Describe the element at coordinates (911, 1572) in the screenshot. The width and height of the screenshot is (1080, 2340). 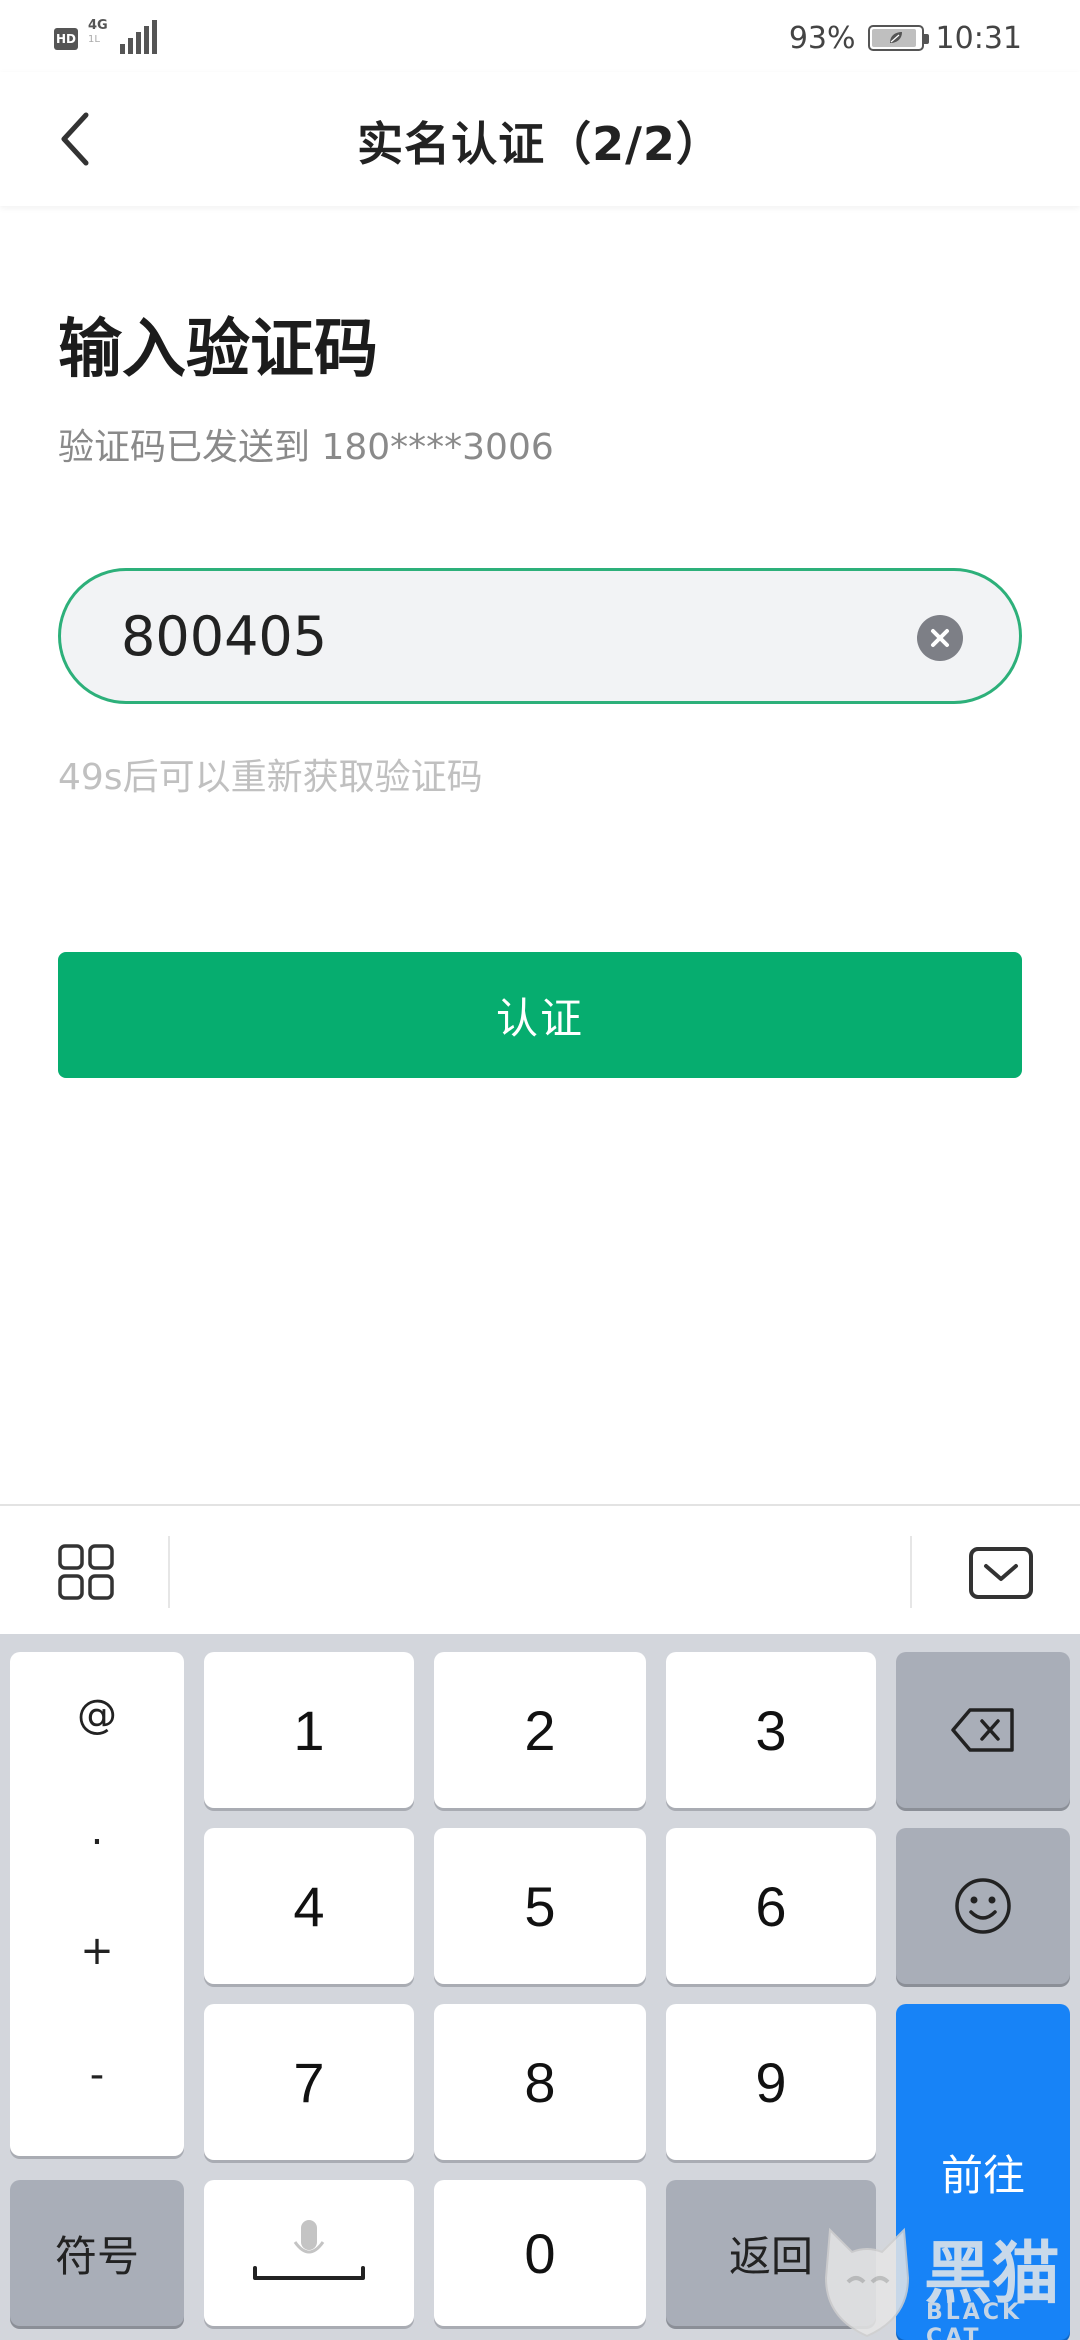
I see `toolbar-divider-right` at that location.